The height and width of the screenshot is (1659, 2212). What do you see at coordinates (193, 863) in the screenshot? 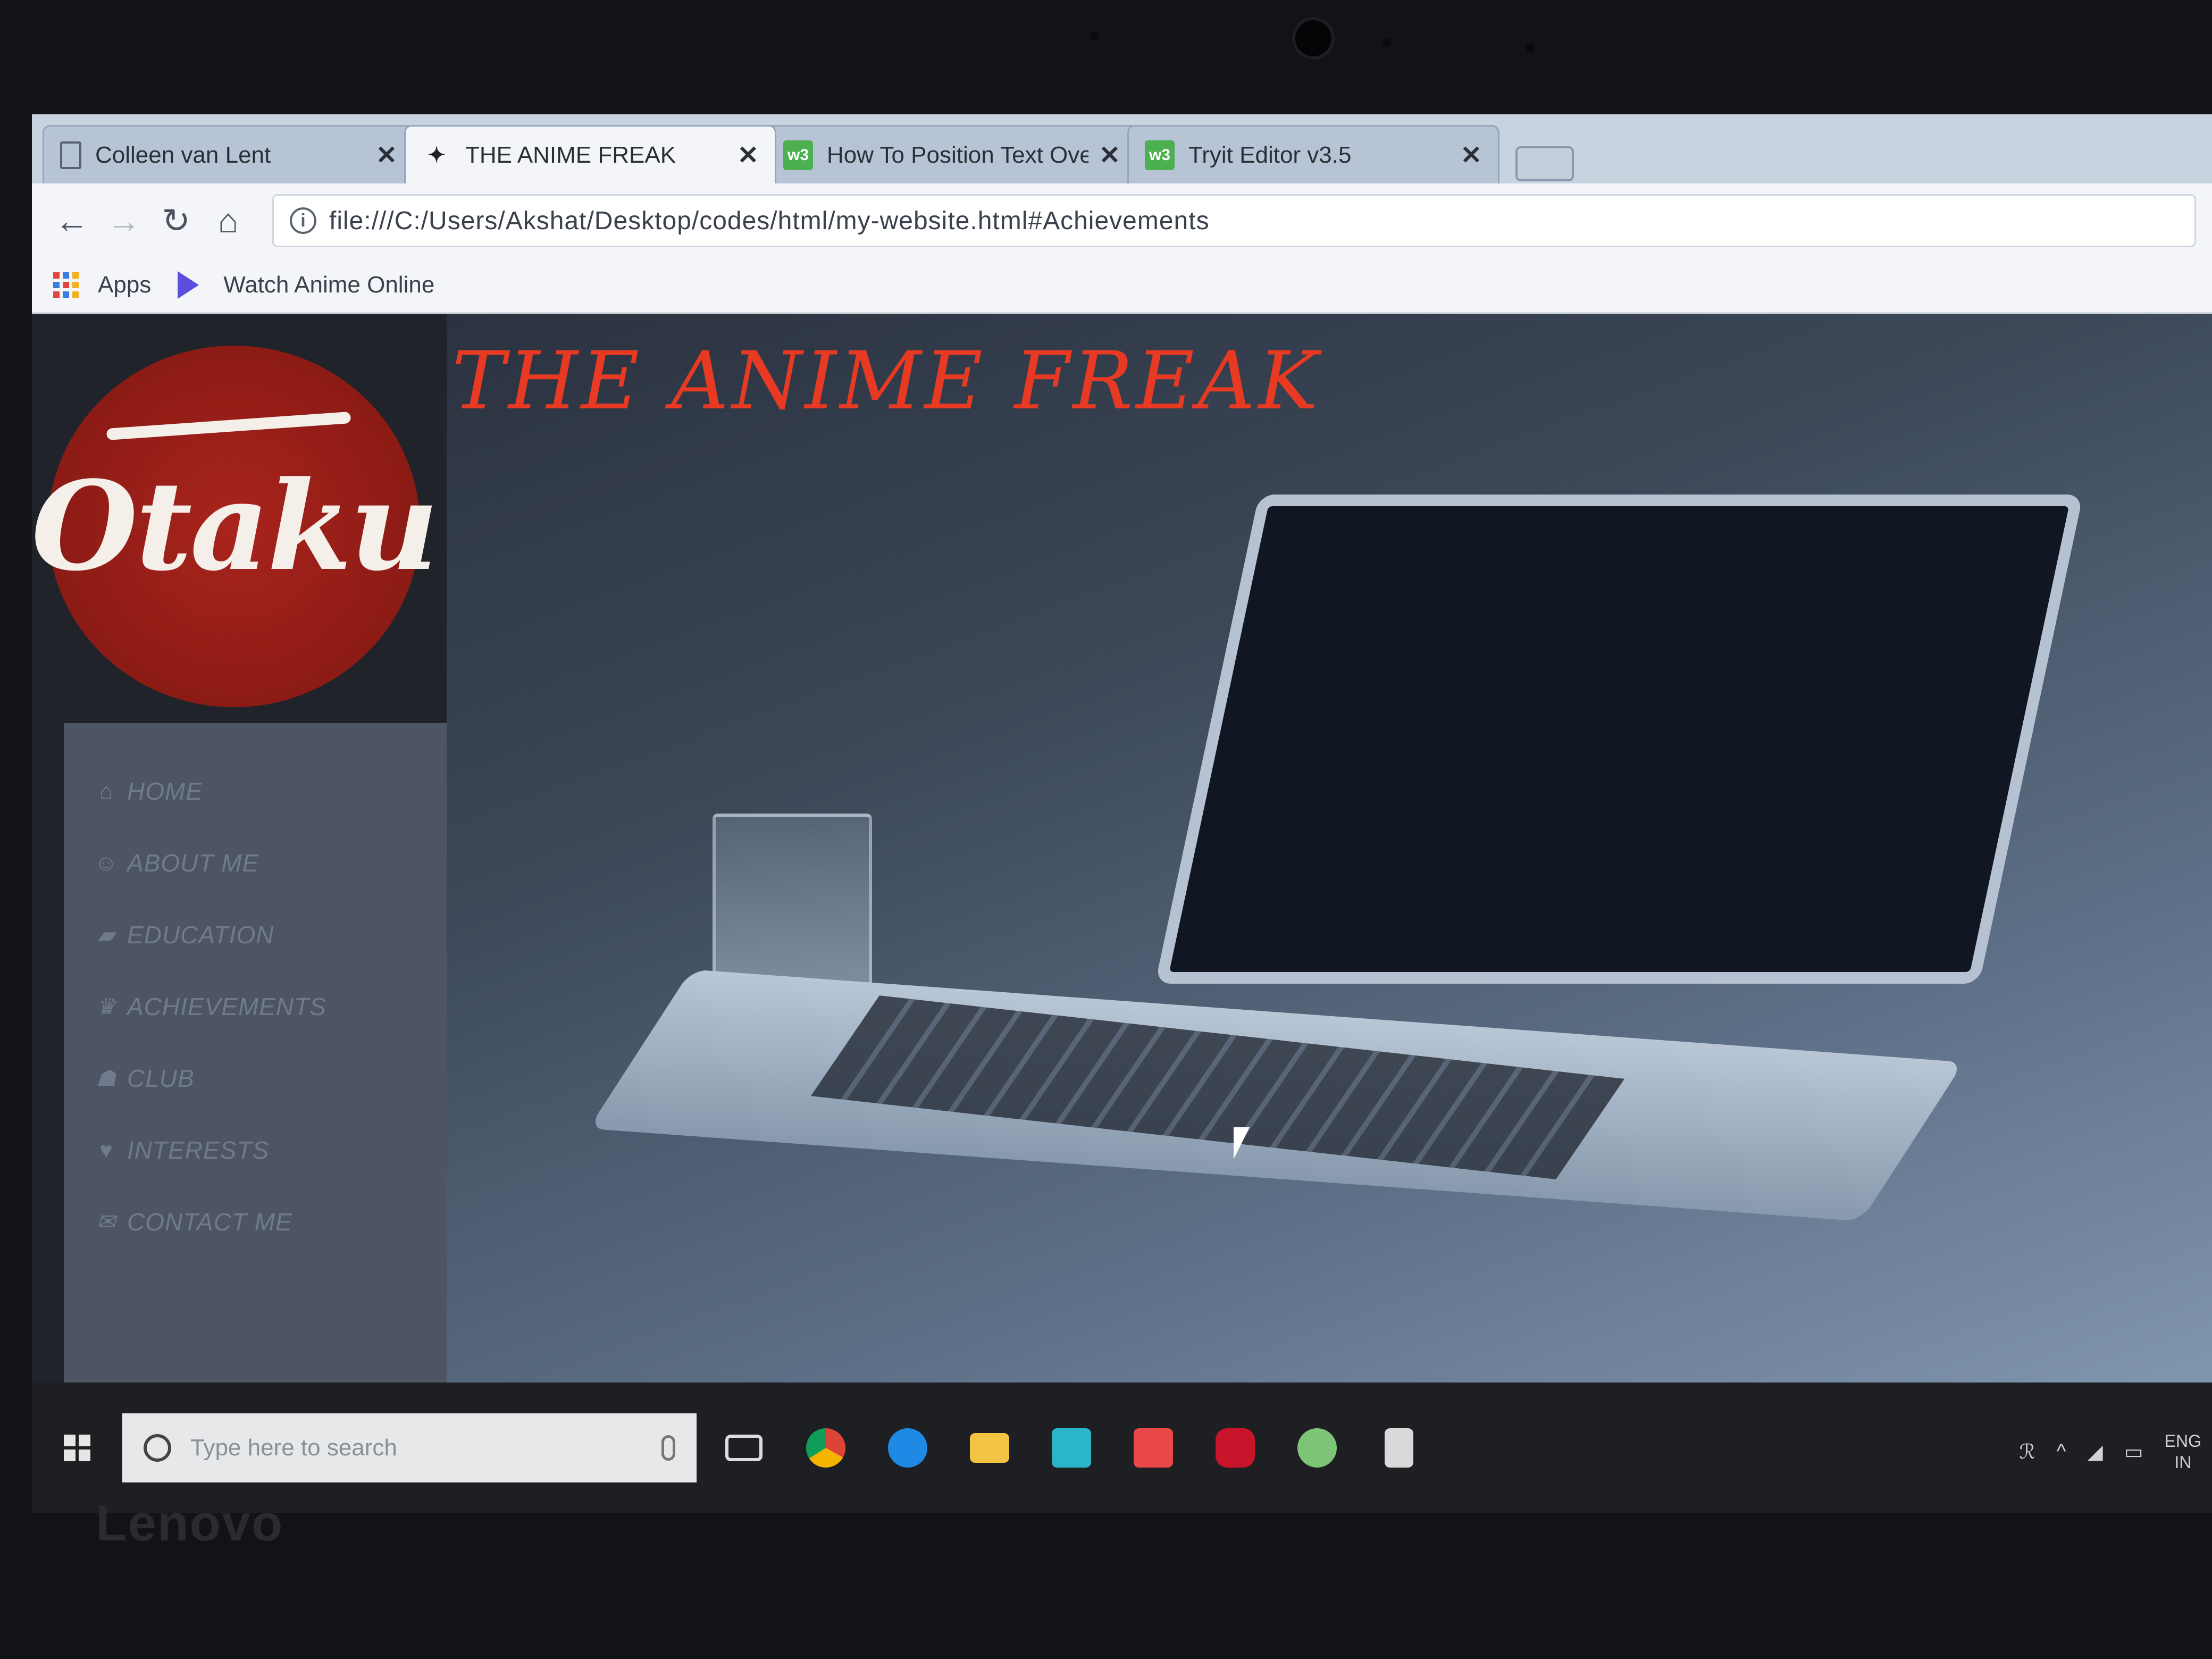
I see `nav-label: ABOUT ME` at bounding box center [193, 863].